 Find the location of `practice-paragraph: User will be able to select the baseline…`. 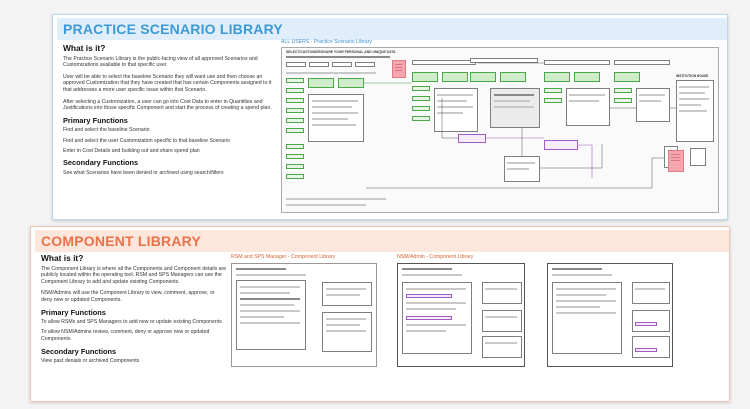

practice-paragraph: User will be able to select the baseline… is located at coordinates (167, 83).